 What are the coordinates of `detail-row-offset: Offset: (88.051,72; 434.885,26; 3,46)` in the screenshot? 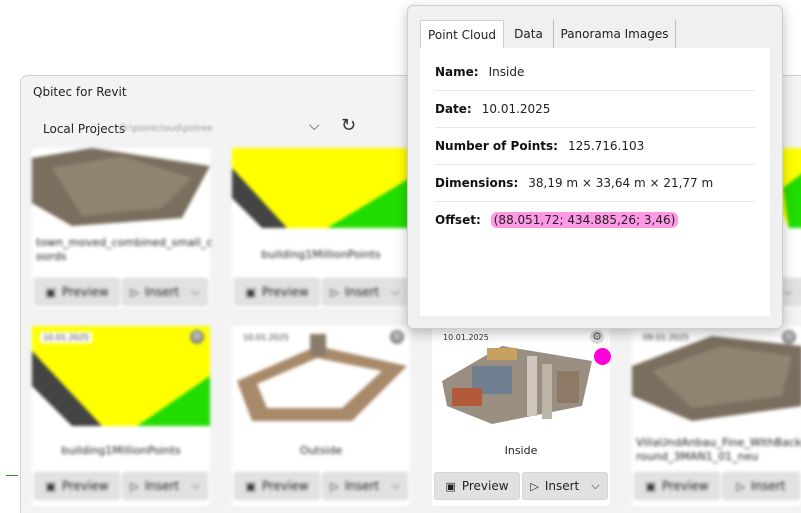 It's located at (595, 219).